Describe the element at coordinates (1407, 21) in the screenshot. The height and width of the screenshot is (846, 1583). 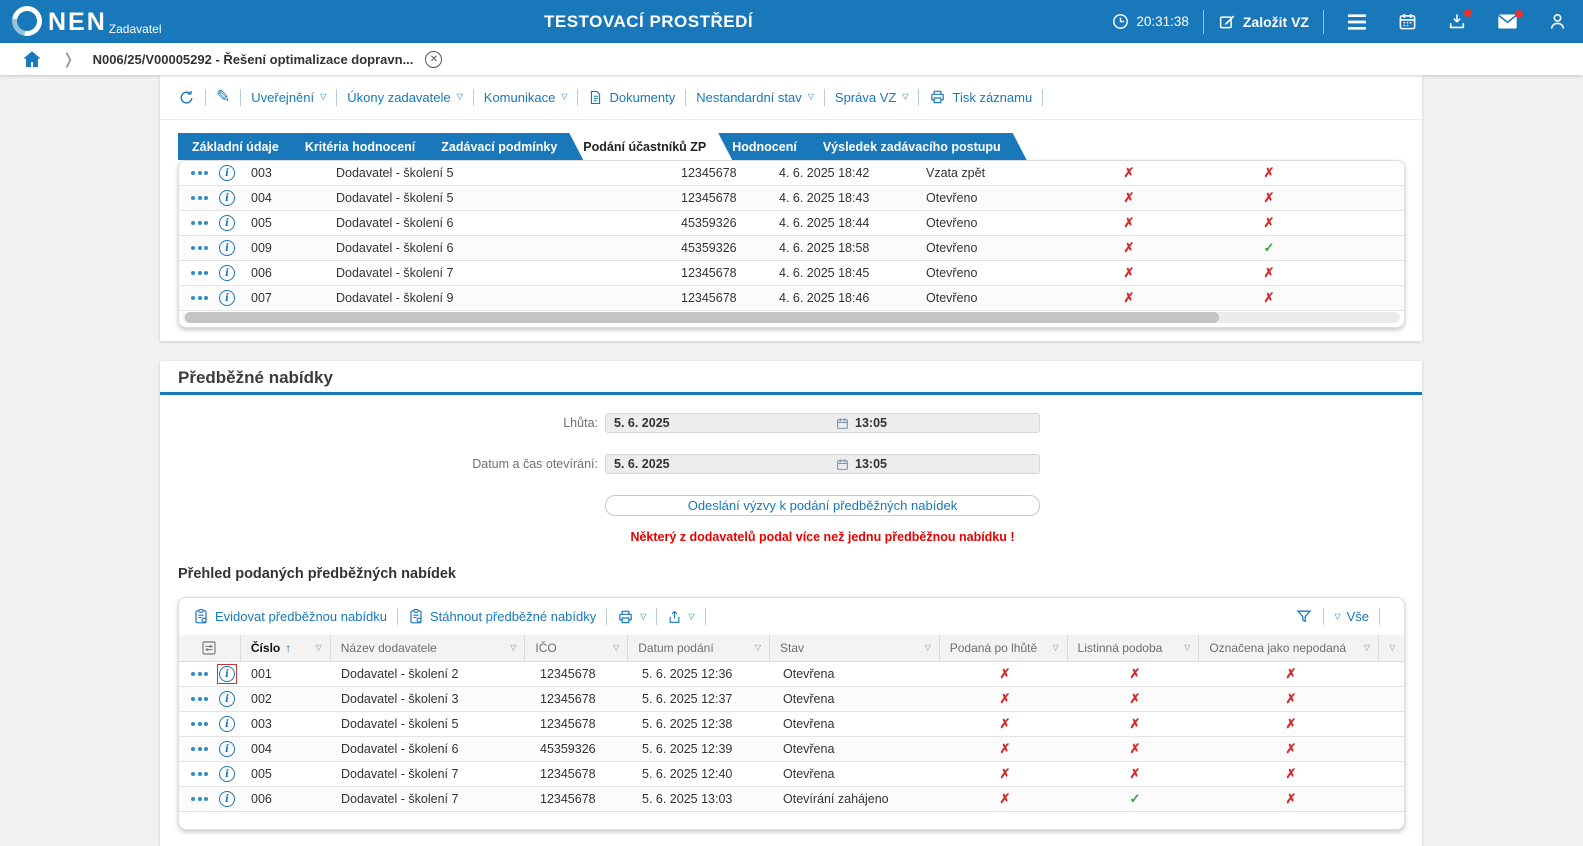
I see `calendar-icon` at that location.